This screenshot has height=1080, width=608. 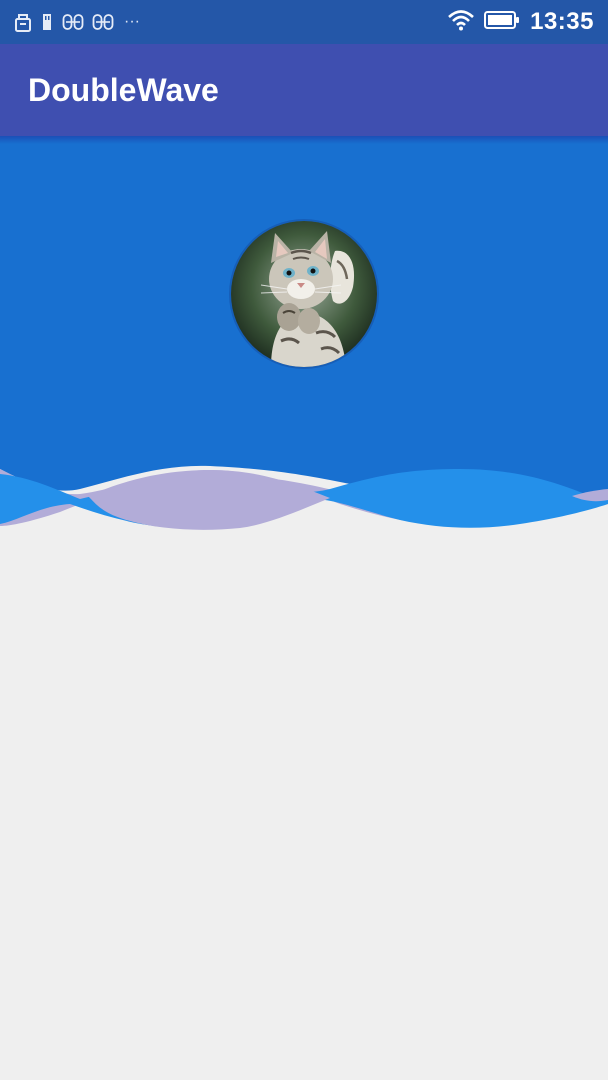 What do you see at coordinates (304, 22) in the screenshot?
I see `status-bar: ··· 13:35` at bounding box center [304, 22].